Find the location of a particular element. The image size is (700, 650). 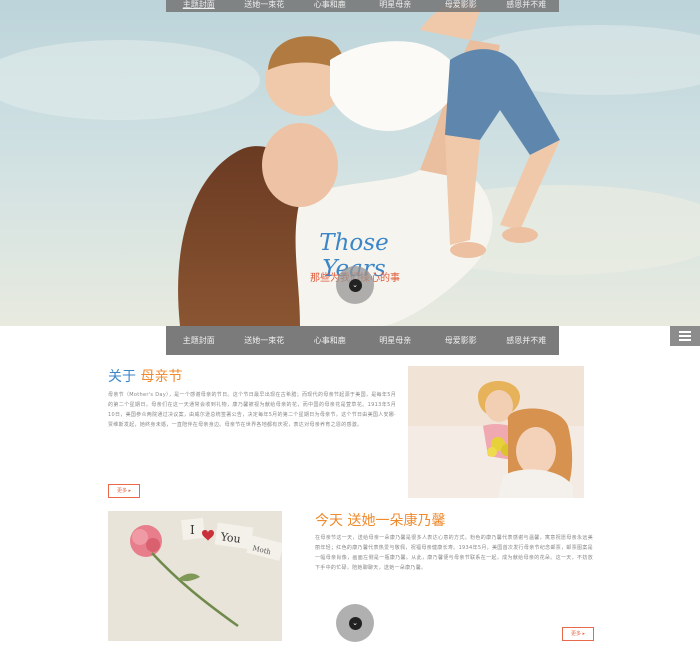

section-carnation-title: 今天 送她一朵康乃馨 is located at coordinates (380, 520).